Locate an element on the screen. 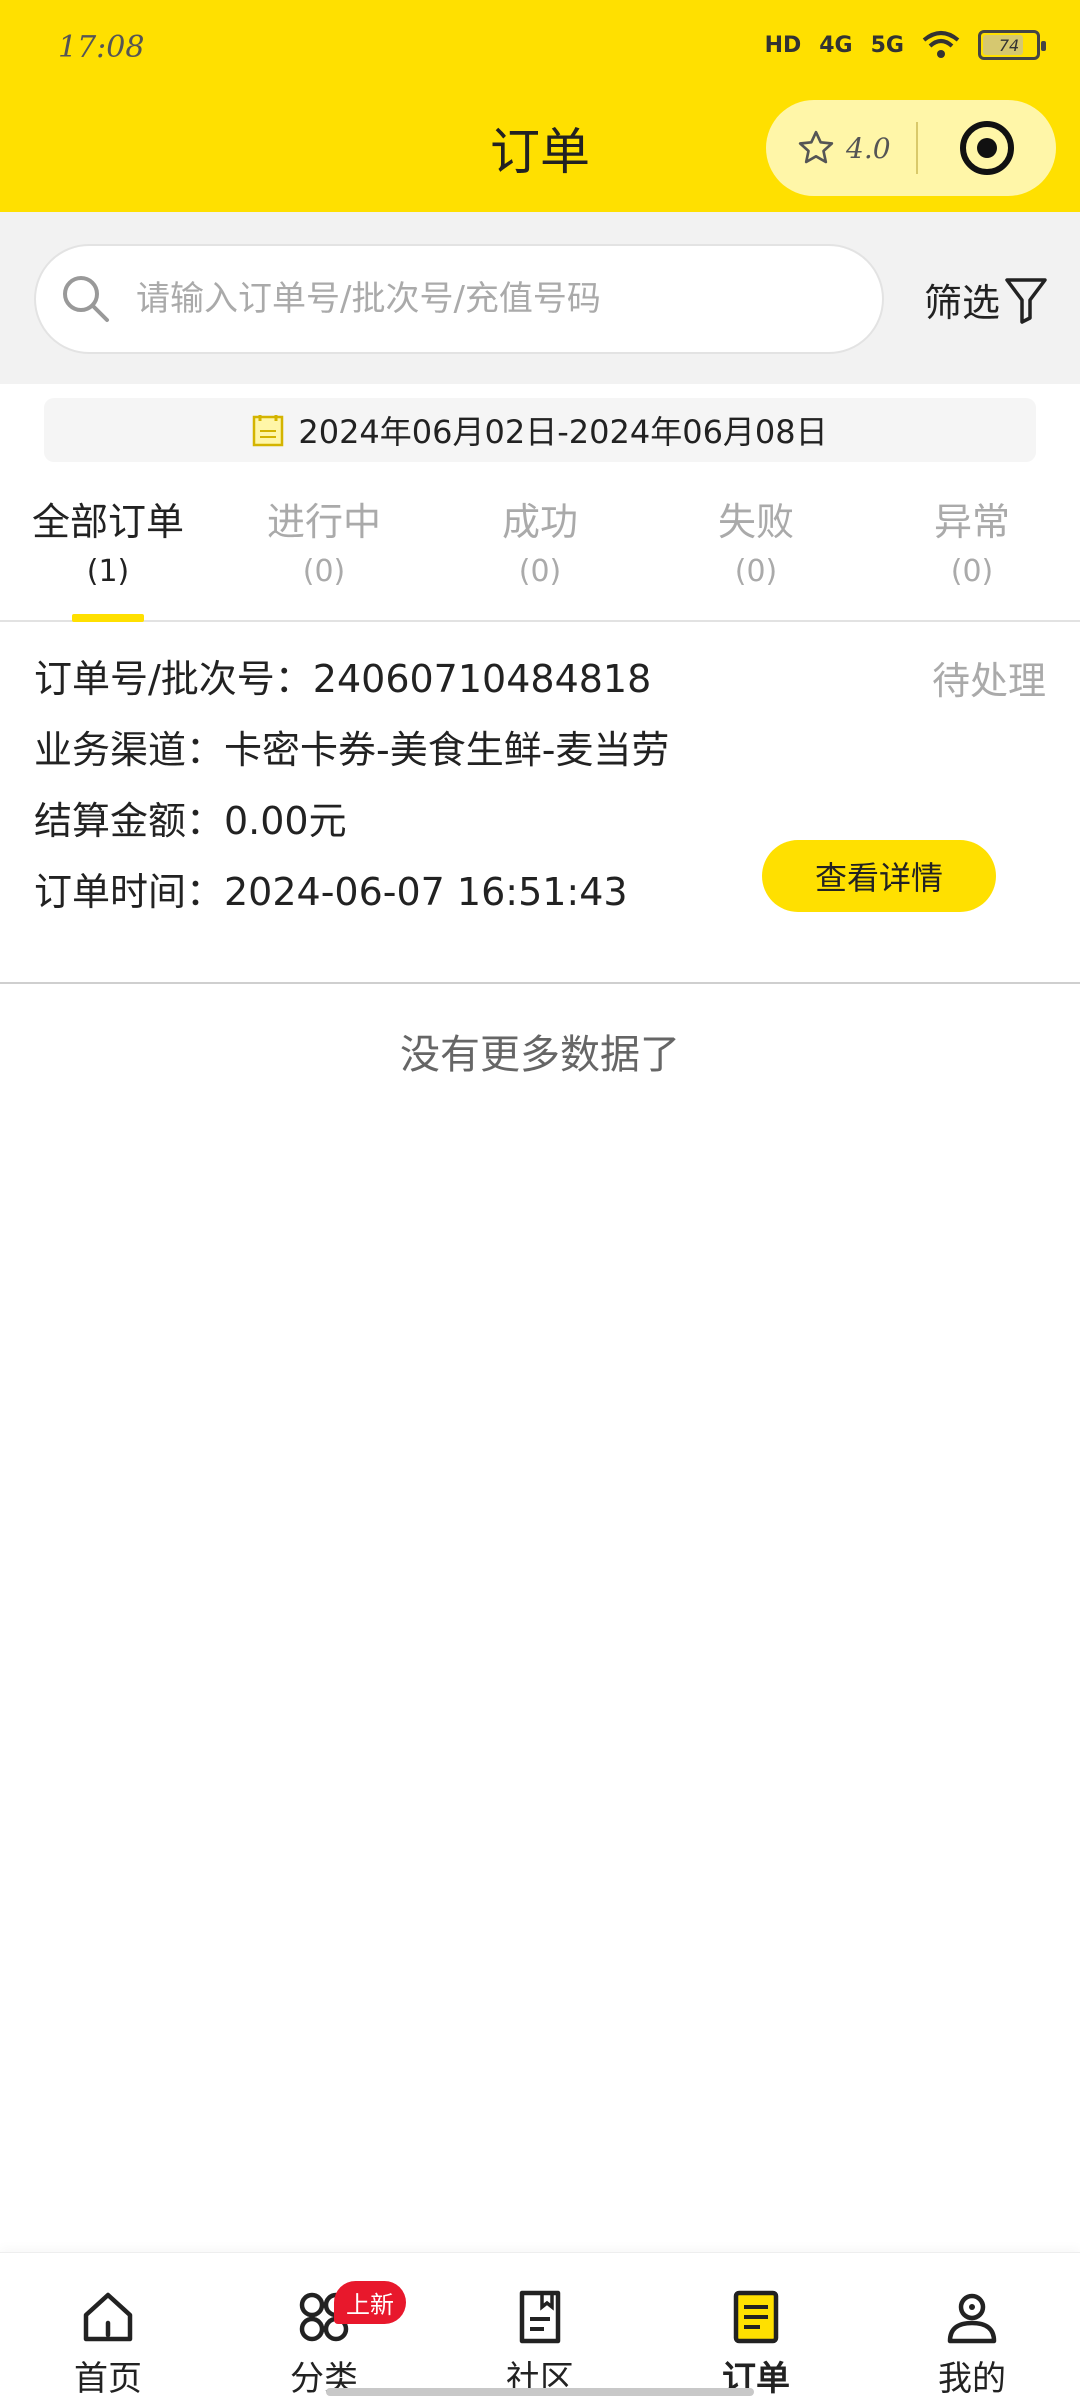  calendar-icon is located at coordinates (268, 431).